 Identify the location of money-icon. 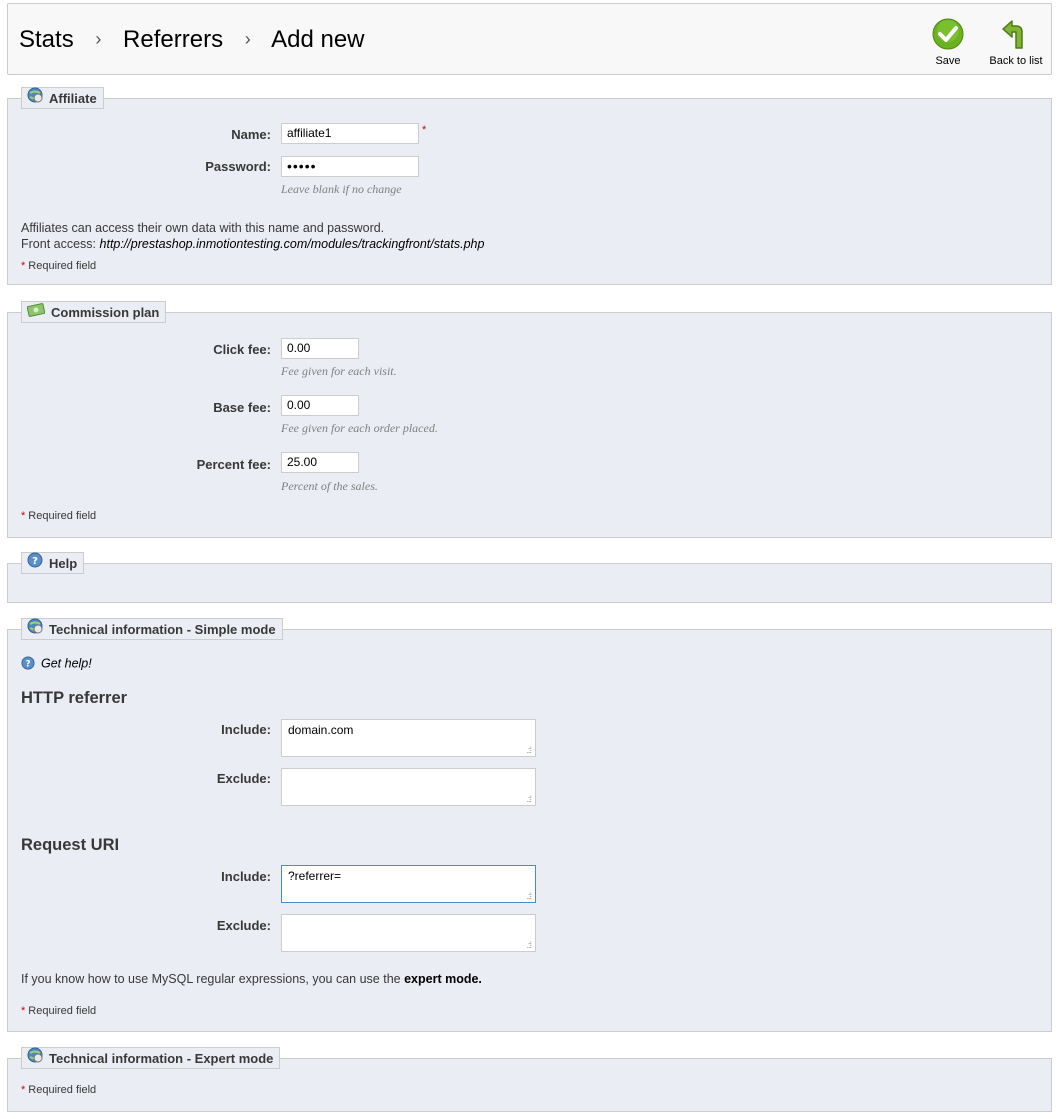
(36, 313).